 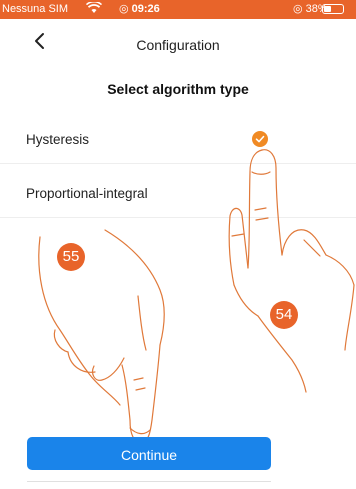 What do you see at coordinates (178, 140) in the screenshot?
I see `option-hysteresis: Hysteresis` at bounding box center [178, 140].